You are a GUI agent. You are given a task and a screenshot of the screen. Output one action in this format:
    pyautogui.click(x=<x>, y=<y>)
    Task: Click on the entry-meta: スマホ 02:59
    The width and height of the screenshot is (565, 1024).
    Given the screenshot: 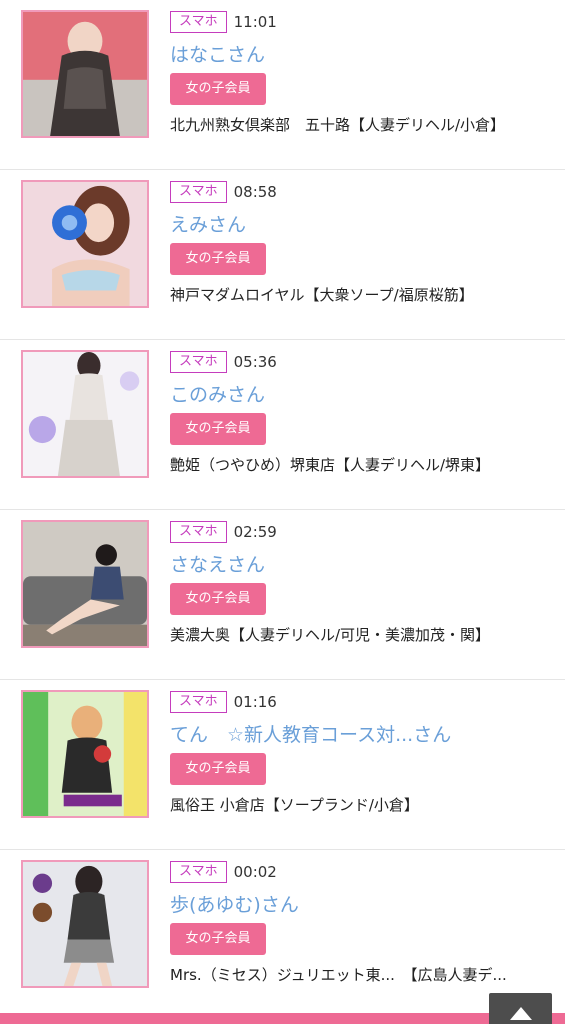 What is the action you would take?
    pyautogui.click(x=223, y=532)
    